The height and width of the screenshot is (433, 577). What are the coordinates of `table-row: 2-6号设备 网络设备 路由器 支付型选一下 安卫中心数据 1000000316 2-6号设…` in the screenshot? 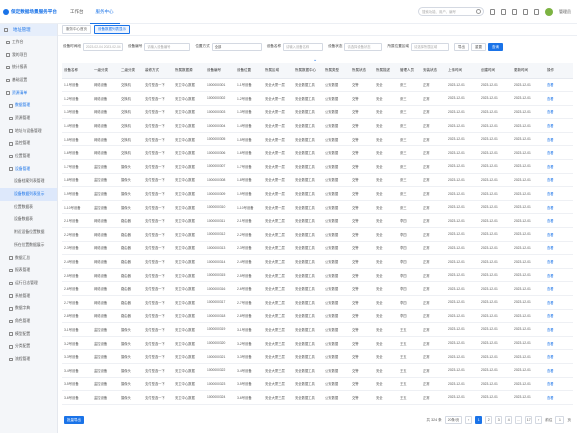 It's located at (317, 288).